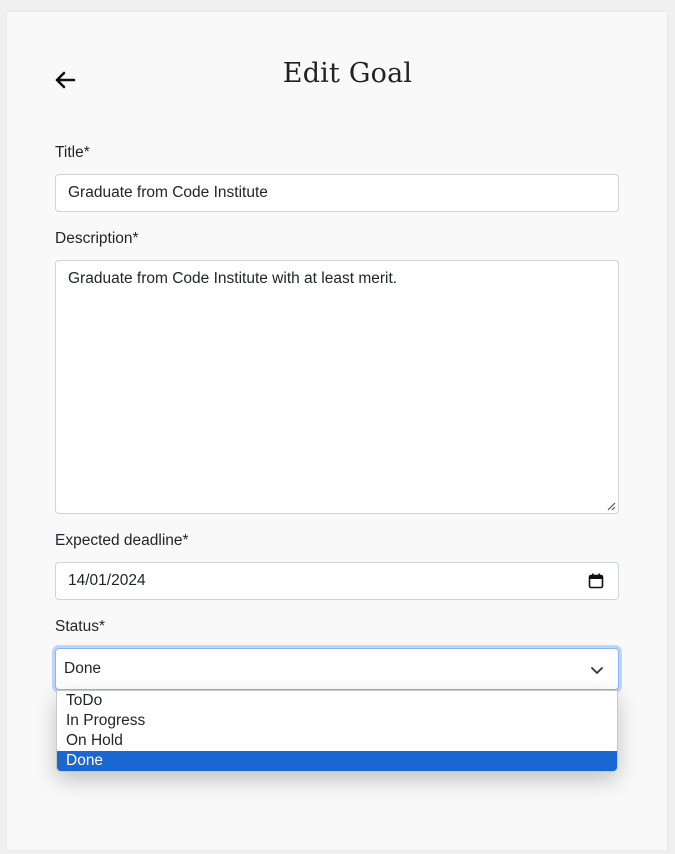  Describe the element at coordinates (337, 193) in the screenshot. I see `title-input: Graduate from Code Institute` at that location.